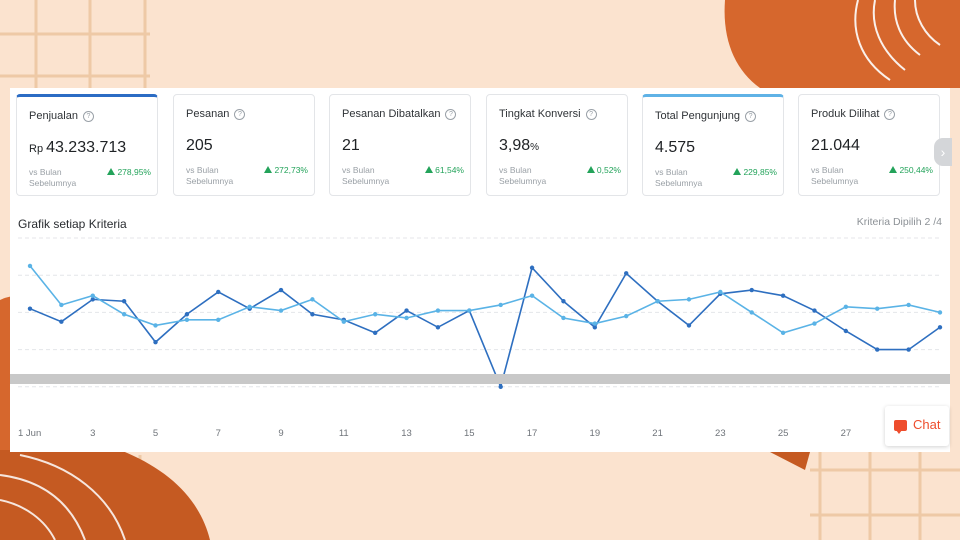  I want to click on x-tick-label: 23, so click(720, 433).